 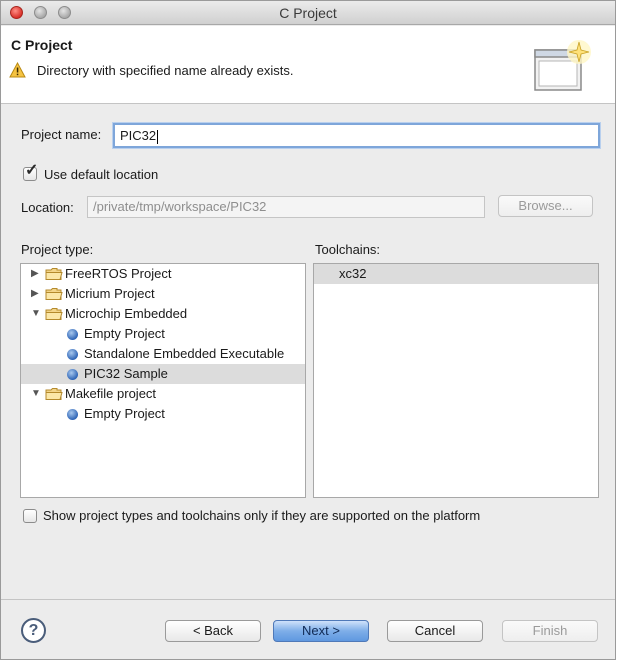 What do you see at coordinates (163, 394) in the screenshot?
I see `project-type-item: ▼ Makefile project` at bounding box center [163, 394].